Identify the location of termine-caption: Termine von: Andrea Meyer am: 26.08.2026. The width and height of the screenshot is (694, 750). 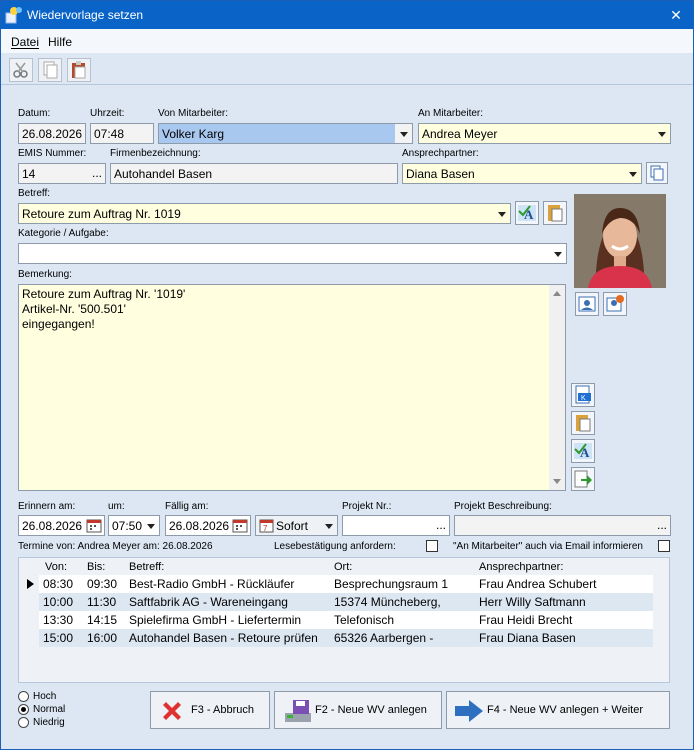
(115, 546).